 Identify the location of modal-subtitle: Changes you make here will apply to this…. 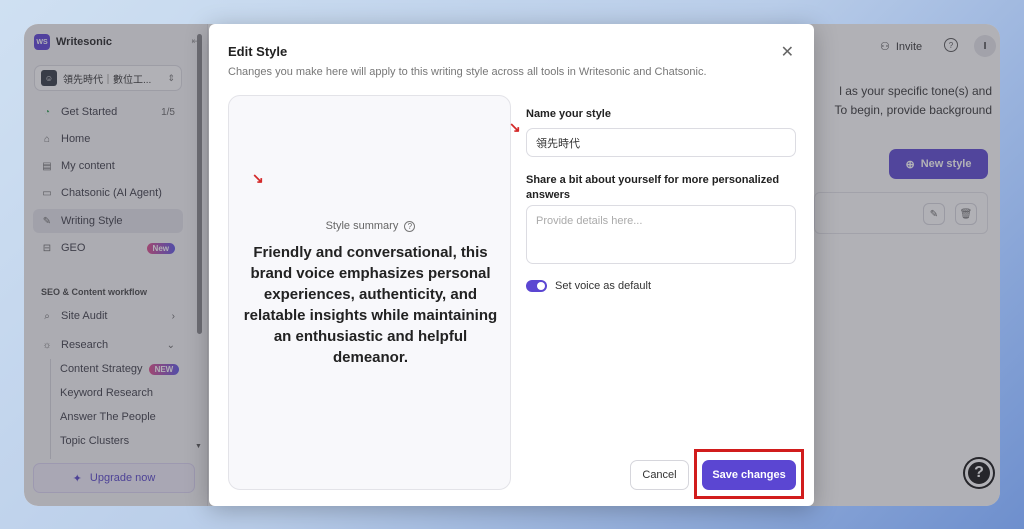
(467, 72).